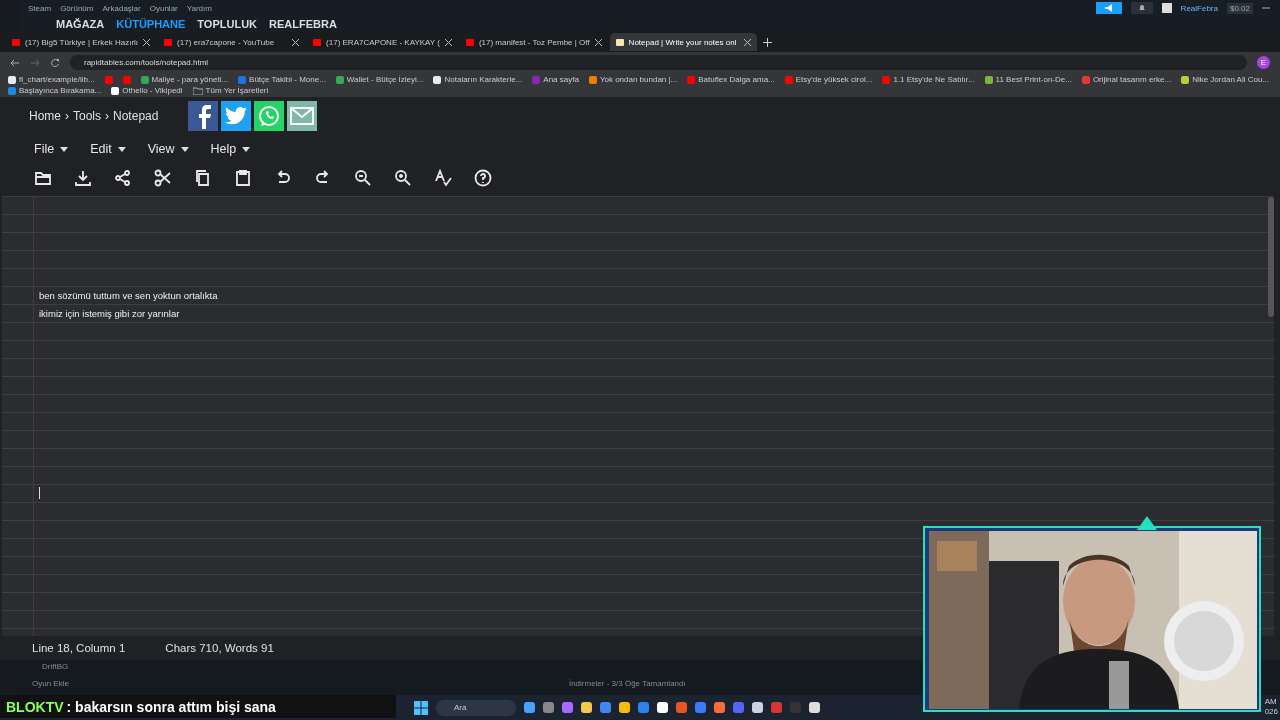  What do you see at coordinates (136, 116) in the screenshot?
I see `breadcrumb-link: Notepad` at bounding box center [136, 116].